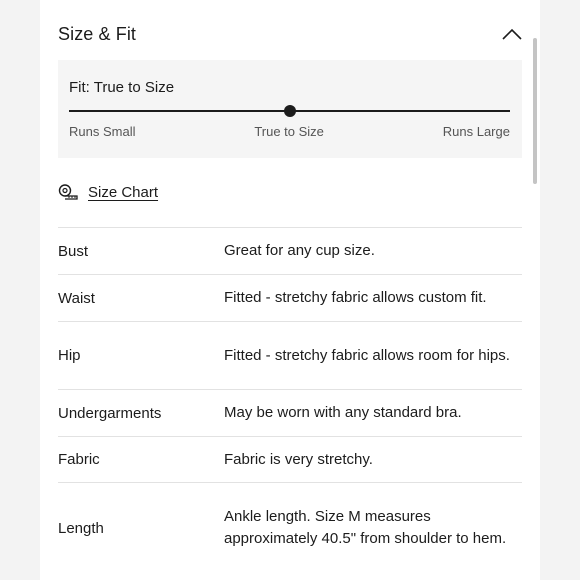 This screenshot has height=580, width=580. I want to click on scrollbar, so click(535, 111).